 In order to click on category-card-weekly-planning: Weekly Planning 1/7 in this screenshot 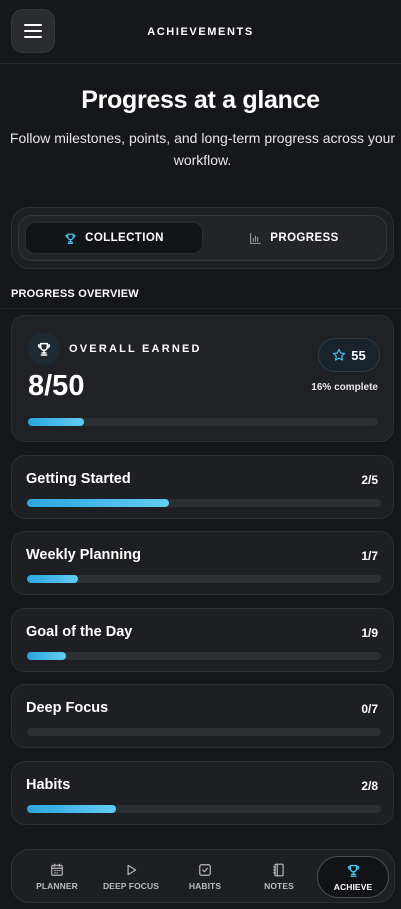, I will do `click(202, 563)`.